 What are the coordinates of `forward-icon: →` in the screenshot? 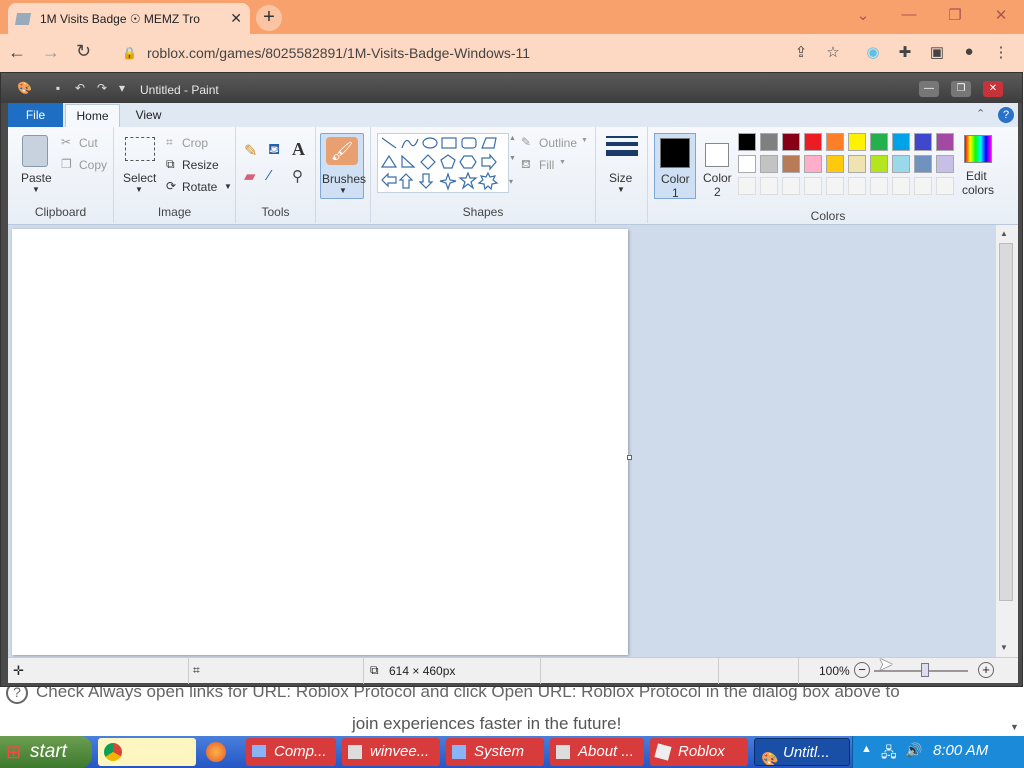 It's located at (51, 52).